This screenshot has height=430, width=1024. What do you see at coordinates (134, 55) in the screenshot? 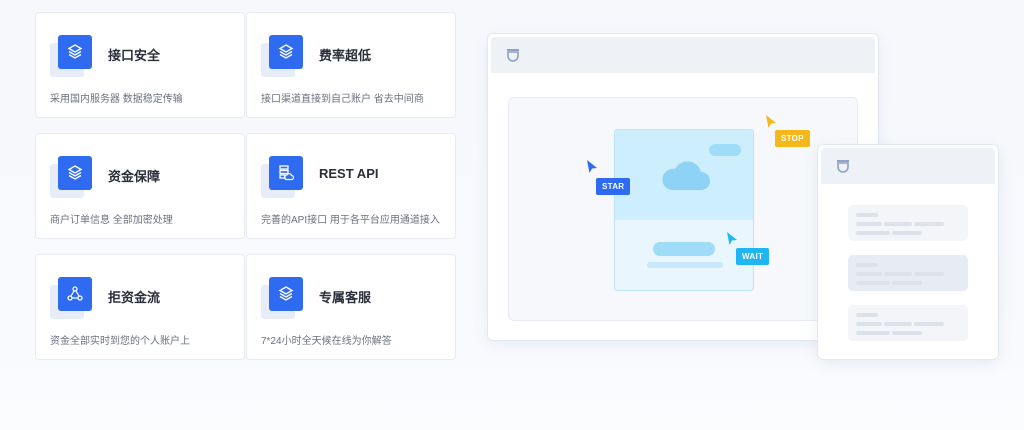
I see `feature-title: 接口安全` at bounding box center [134, 55].